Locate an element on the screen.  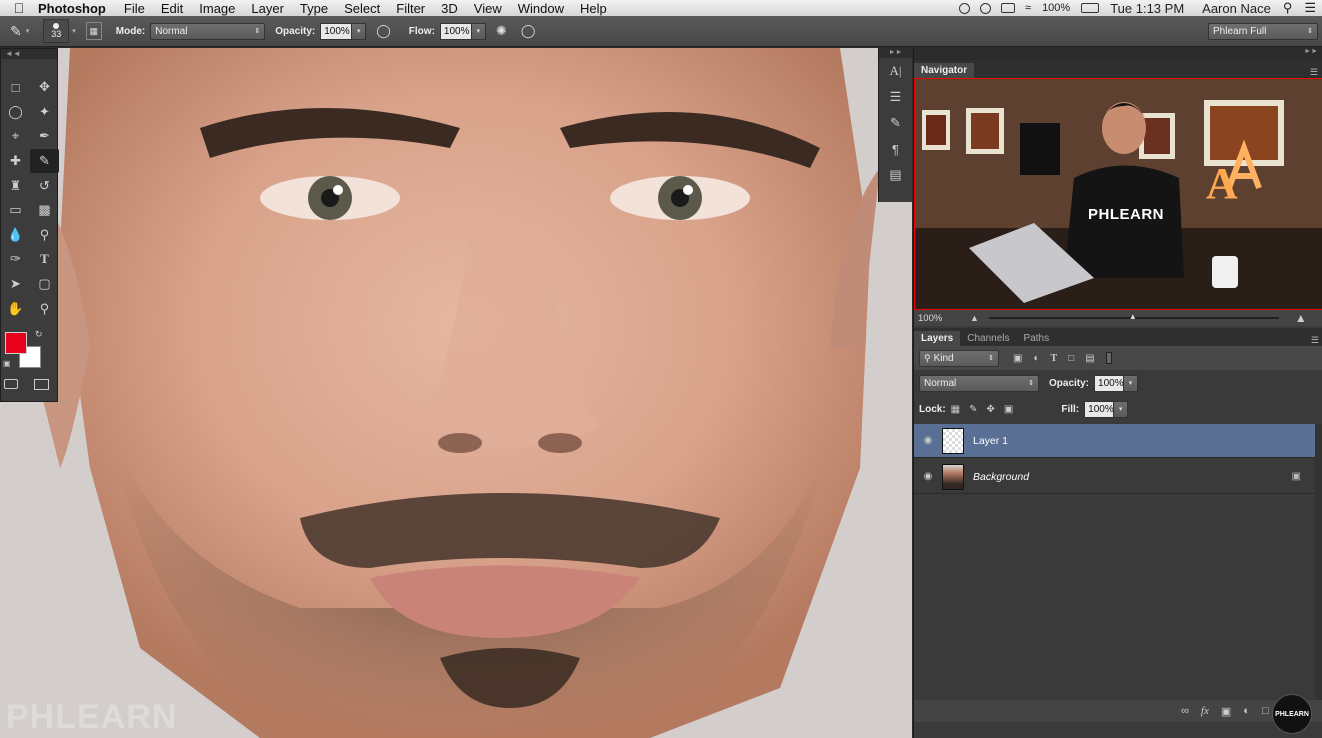
workspace-select: Phlearn Full ⇕ is located at coordinates (1263, 31).